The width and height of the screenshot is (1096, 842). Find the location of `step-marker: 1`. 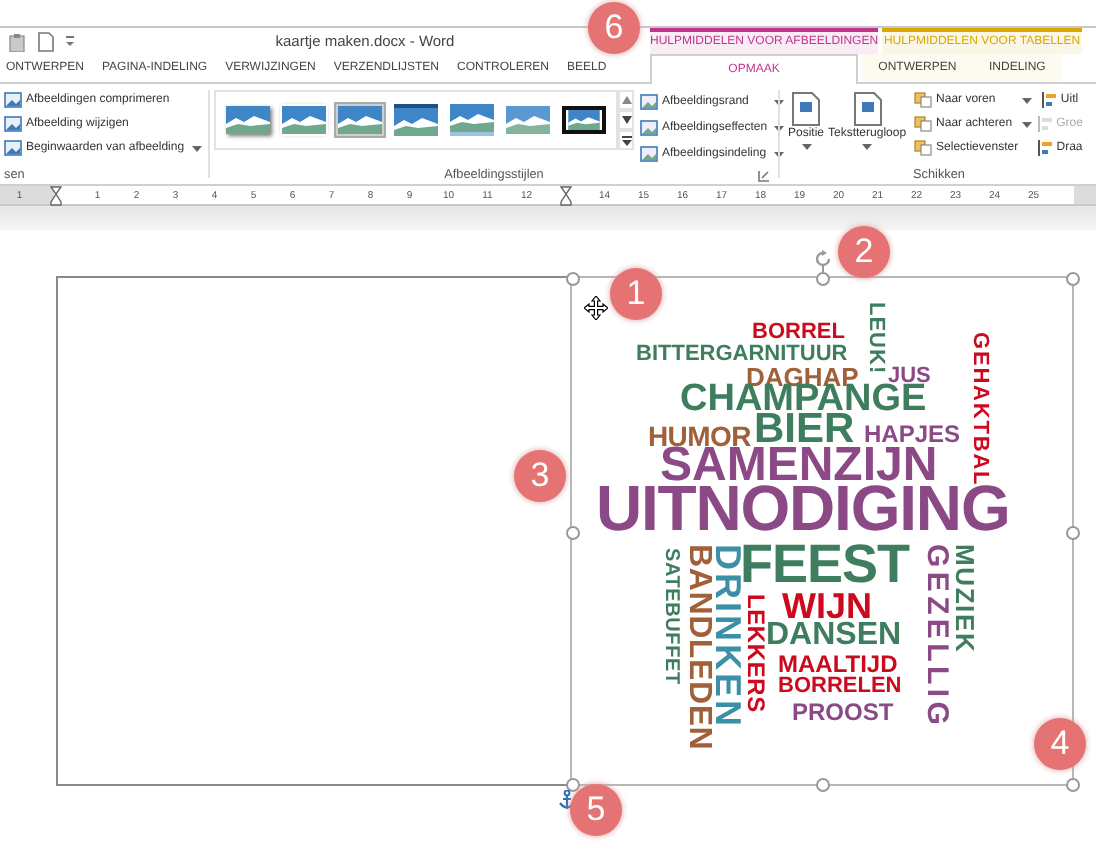

step-marker: 1 is located at coordinates (636, 294).